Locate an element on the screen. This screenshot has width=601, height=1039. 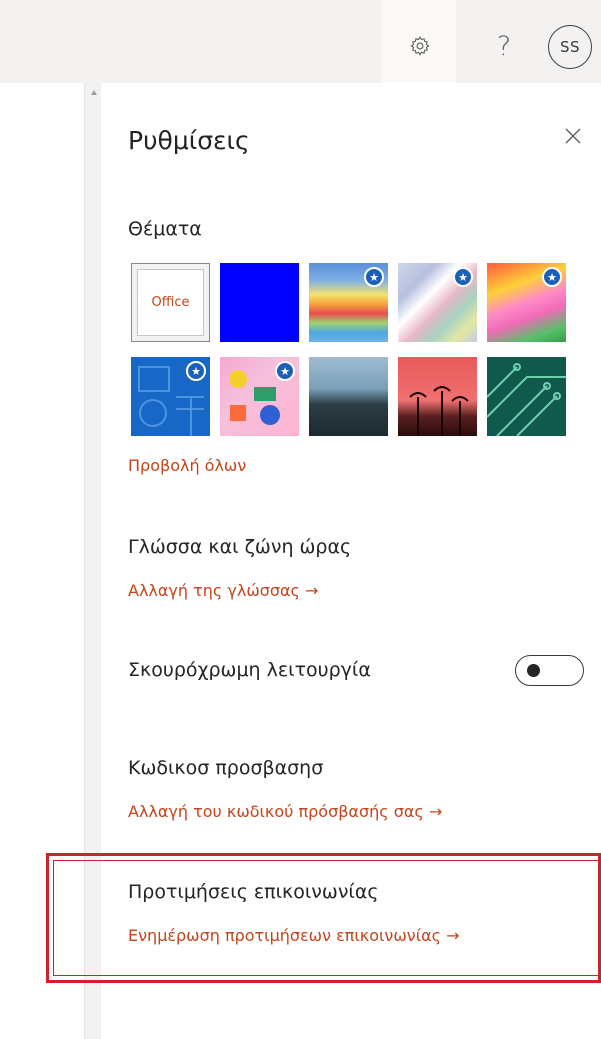
theme-blue is located at coordinates (259, 302).